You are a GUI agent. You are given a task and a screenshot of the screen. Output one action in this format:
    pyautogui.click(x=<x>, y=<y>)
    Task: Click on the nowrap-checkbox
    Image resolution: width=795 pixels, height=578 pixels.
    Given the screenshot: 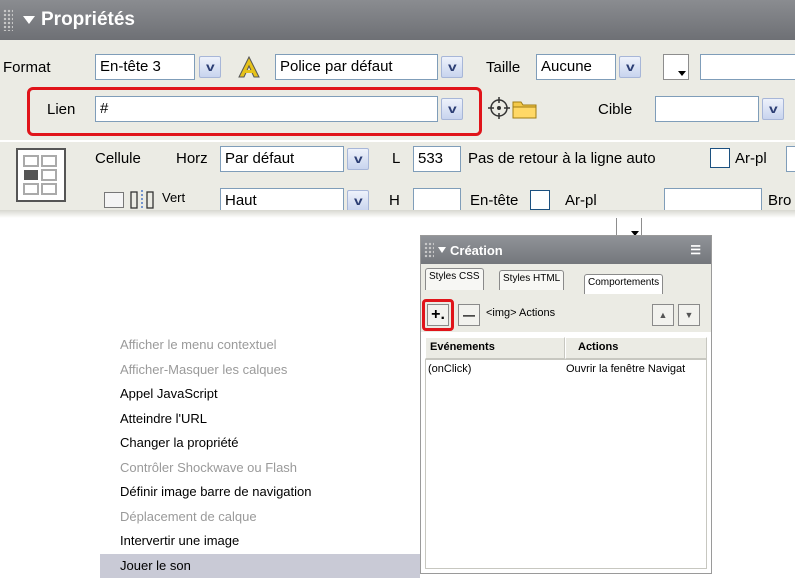 What is the action you would take?
    pyautogui.click(x=720, y=158)
    